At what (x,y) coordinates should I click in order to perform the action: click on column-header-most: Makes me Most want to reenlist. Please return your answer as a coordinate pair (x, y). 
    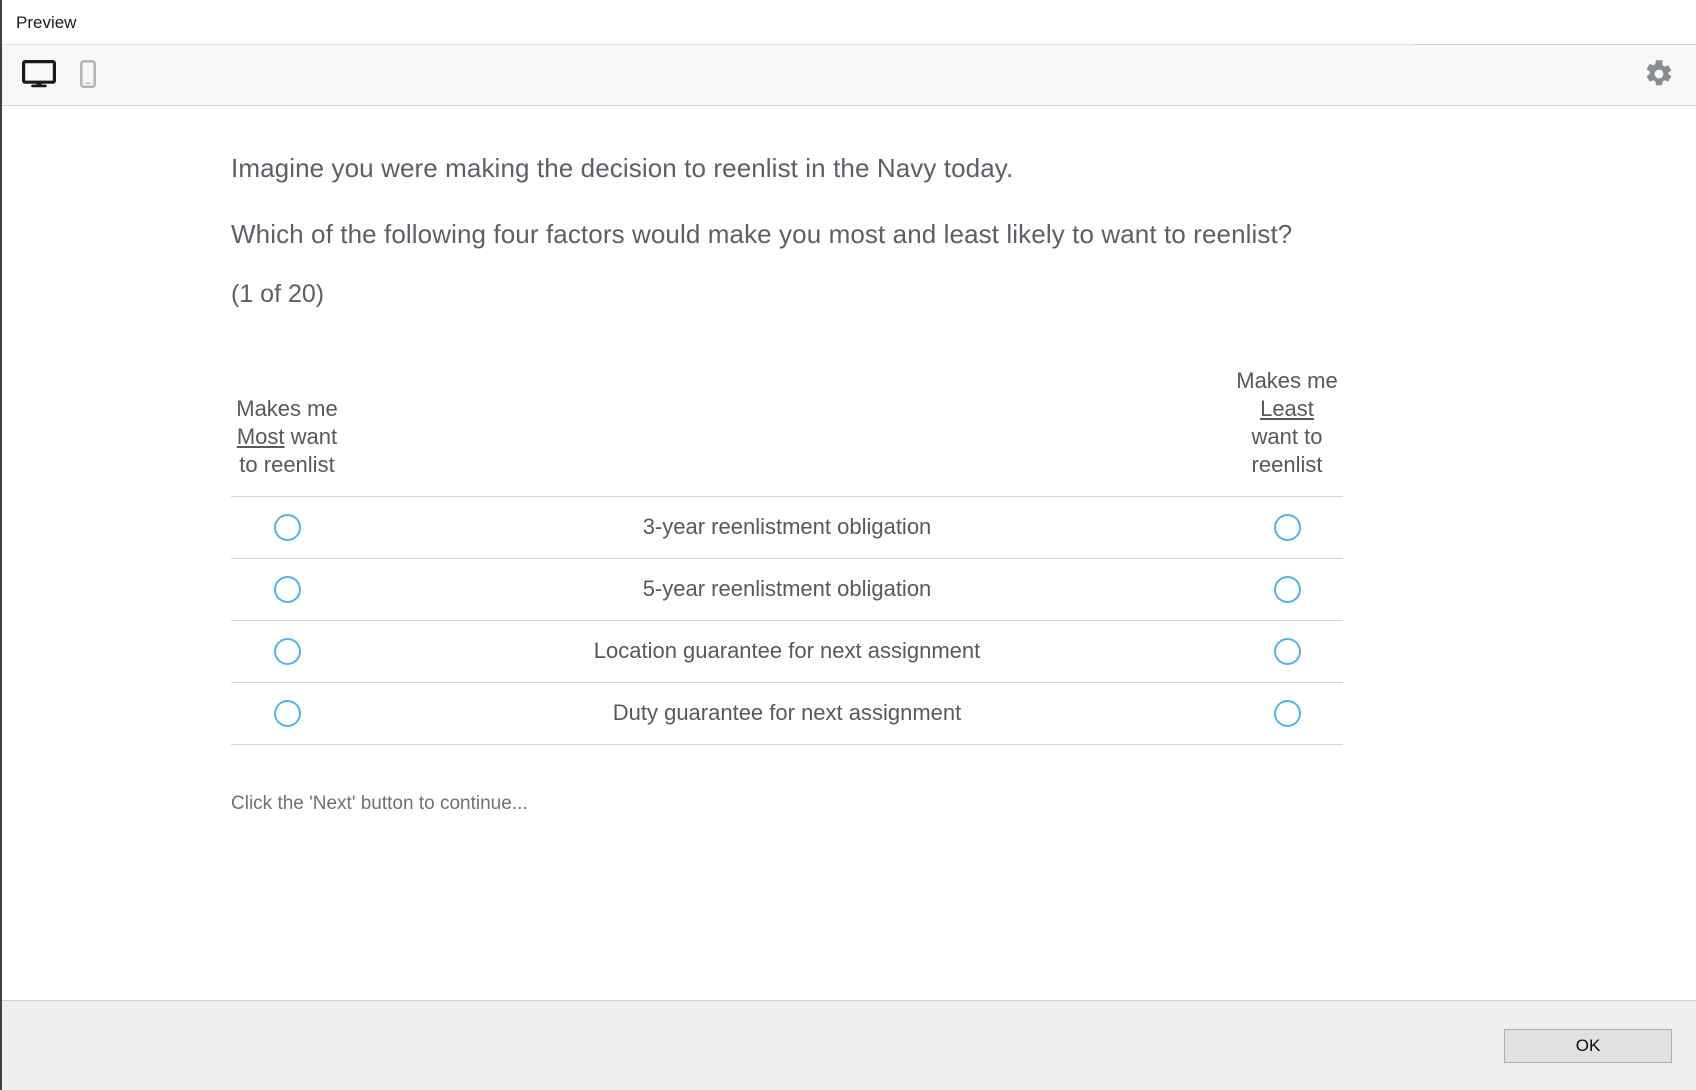
    Looking at the image, I should click on (287, 431).